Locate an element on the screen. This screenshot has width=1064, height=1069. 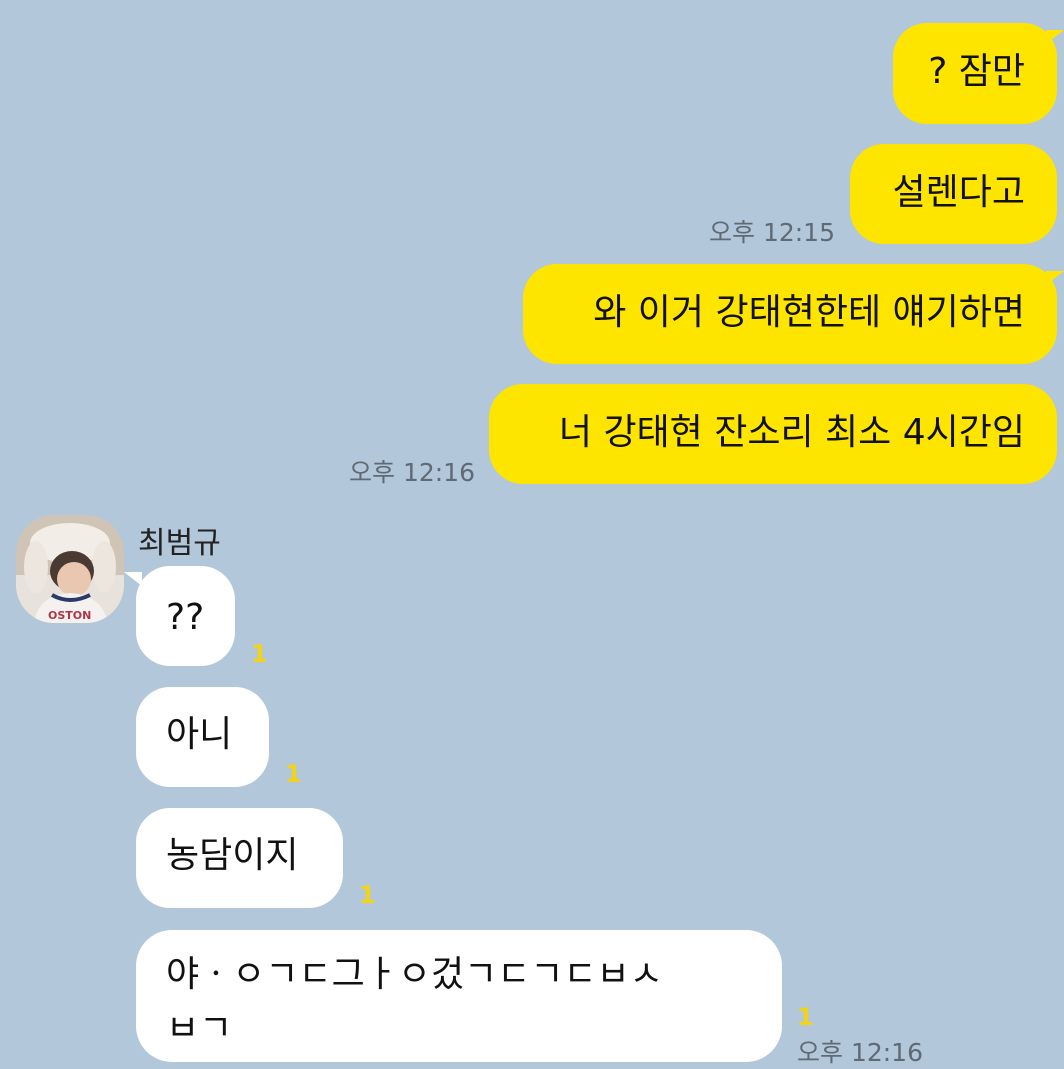
incoming-message: 농담이지 is located at coordinates (239, 858).